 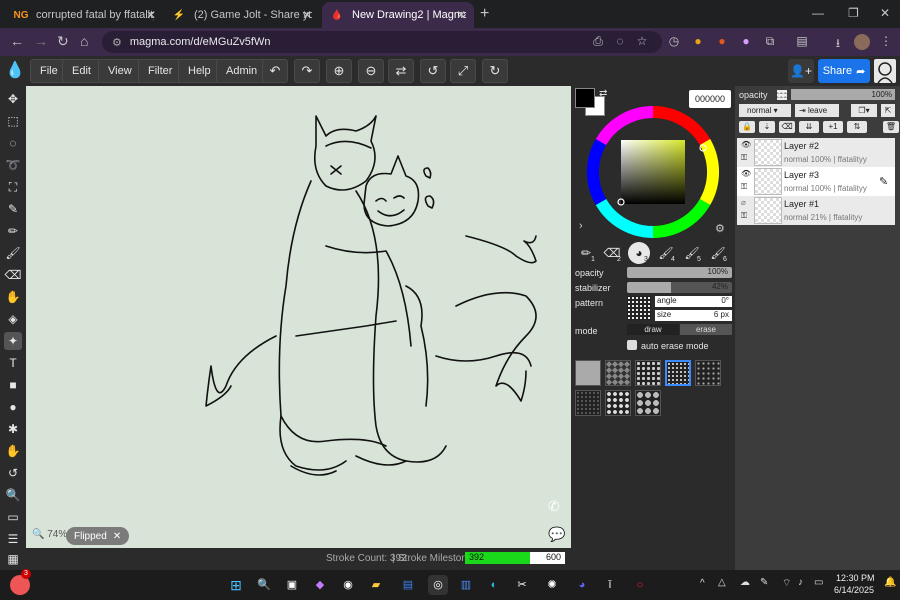 What do you see at coordinates (888, 110) in the screenshot?
I see `layer-export-button: ⇱` at bounding box center [888, 110].